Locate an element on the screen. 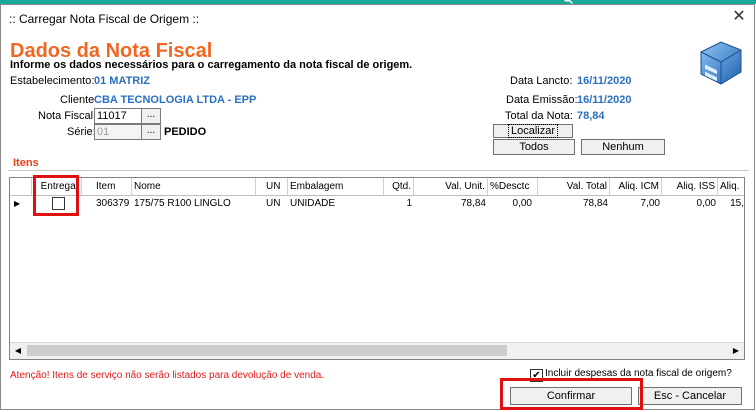  entregar-highlight is located at coordinates (56, 195).